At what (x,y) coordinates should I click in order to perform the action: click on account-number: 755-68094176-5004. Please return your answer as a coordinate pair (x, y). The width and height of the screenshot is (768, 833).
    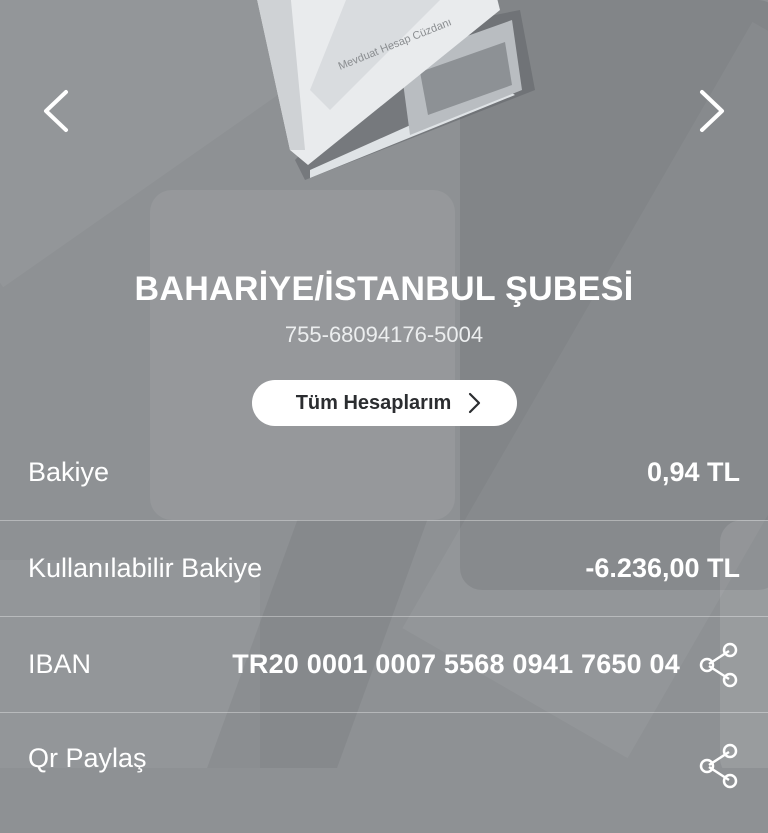
    Looking at the image, I should click on (384, 334).